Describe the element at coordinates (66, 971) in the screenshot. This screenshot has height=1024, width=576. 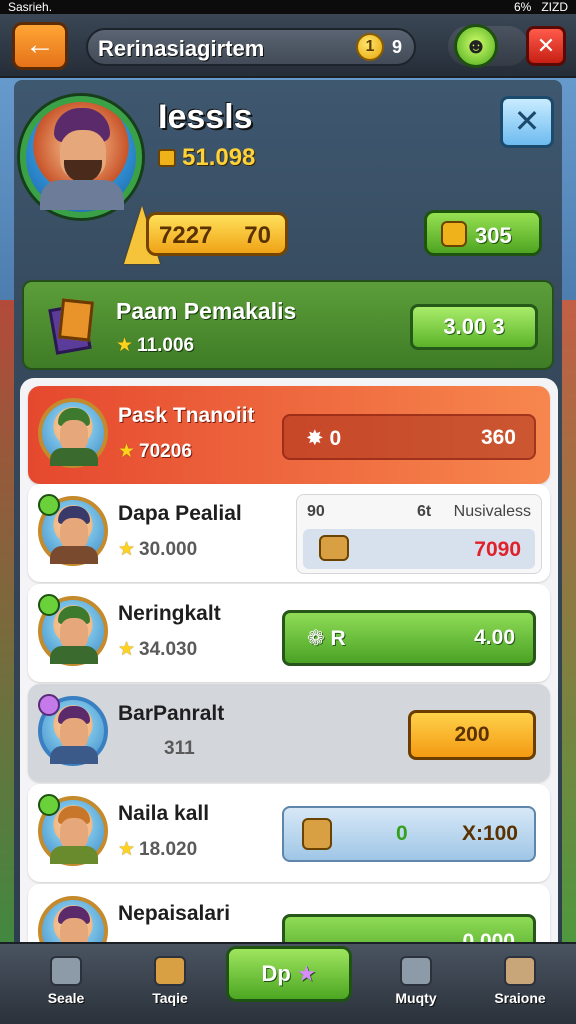
I see `house-icon` at that location.